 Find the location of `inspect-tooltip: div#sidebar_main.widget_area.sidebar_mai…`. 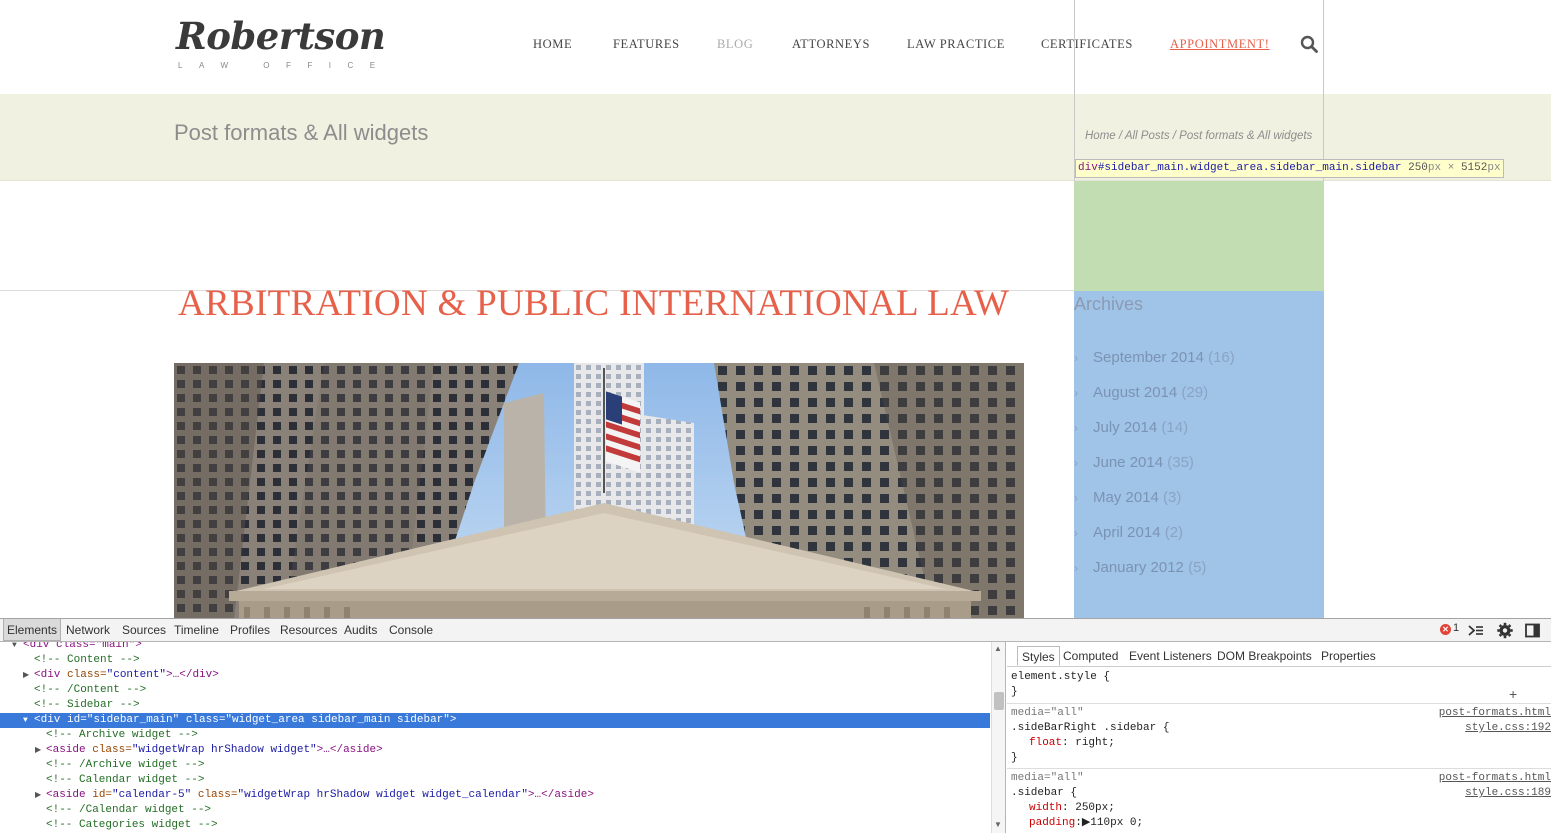

inspect-tooltip: div#sidebar_main.widget_area.sidebar_mai… is located at coordinates (1289, 168).